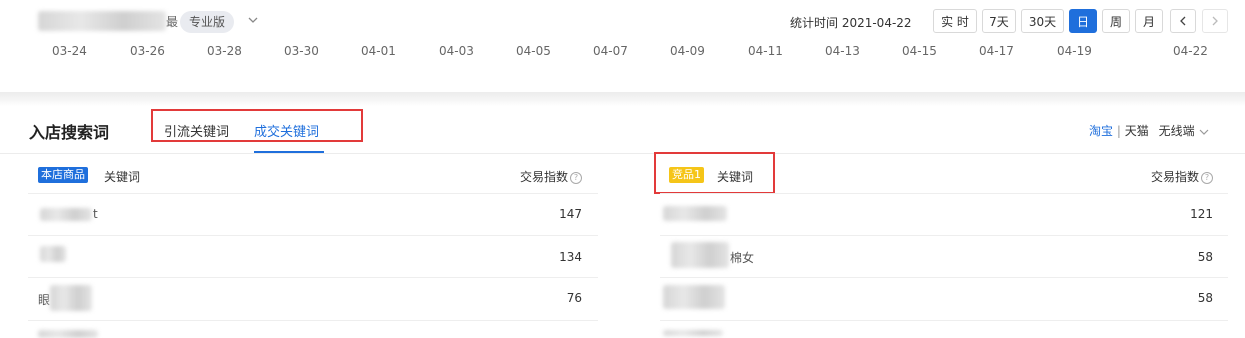 The width and height of the screenshot is (1245, 338). I want to click on chevron-right-icon, so click(1215, 21).